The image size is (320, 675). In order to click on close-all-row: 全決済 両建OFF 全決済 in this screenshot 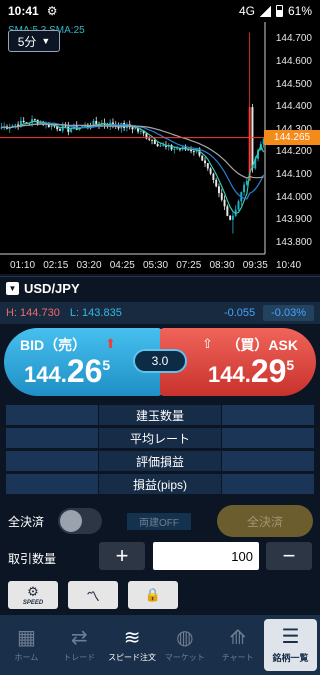, I will do `click(160, 521)`.